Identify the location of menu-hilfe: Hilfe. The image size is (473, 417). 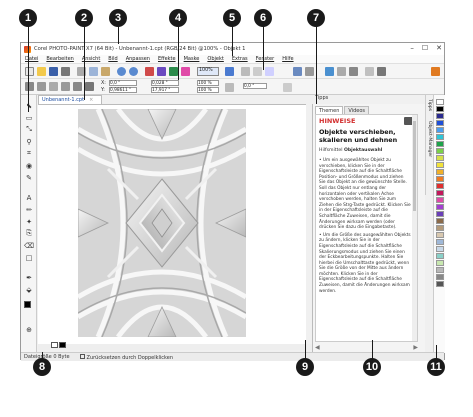
(287, 59).